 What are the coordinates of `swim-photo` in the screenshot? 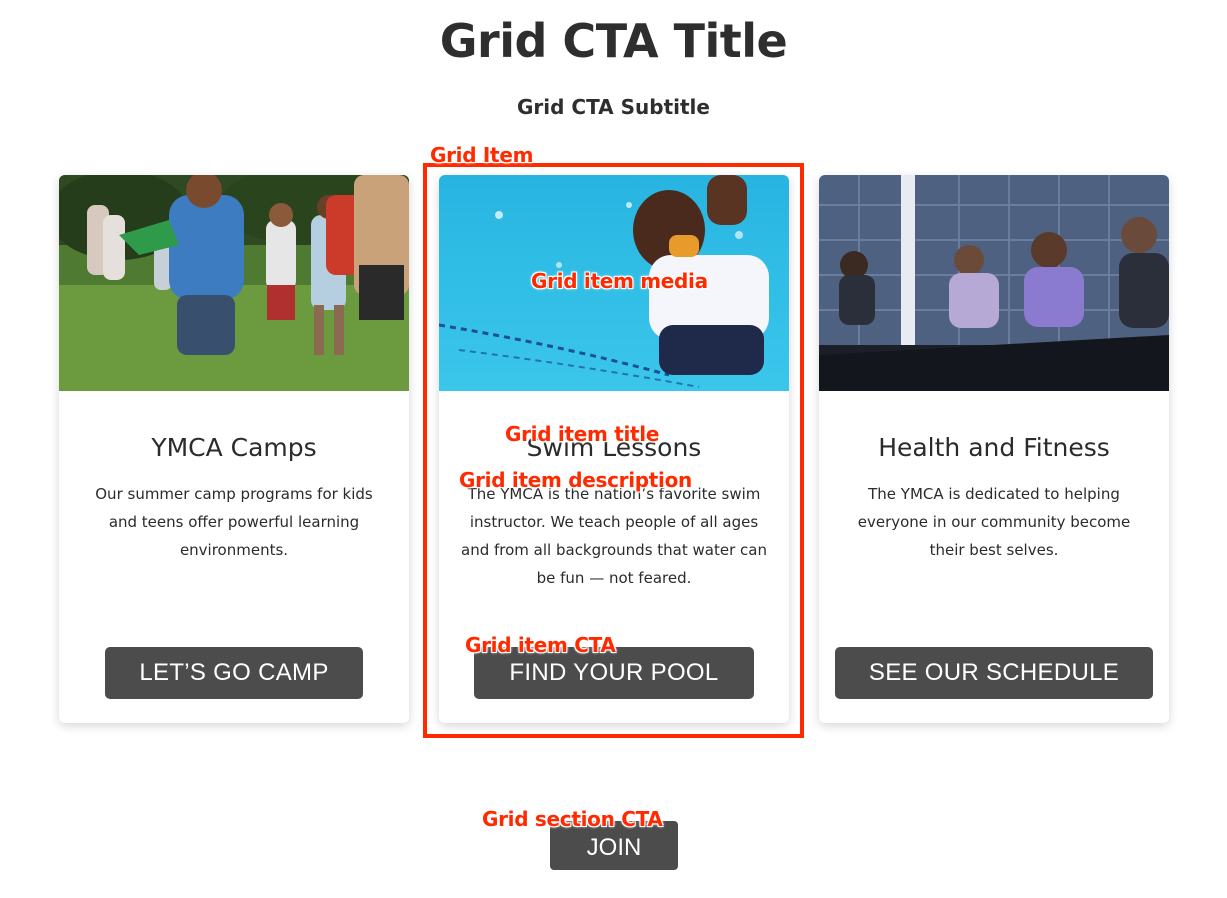 It's located at (614, 283).